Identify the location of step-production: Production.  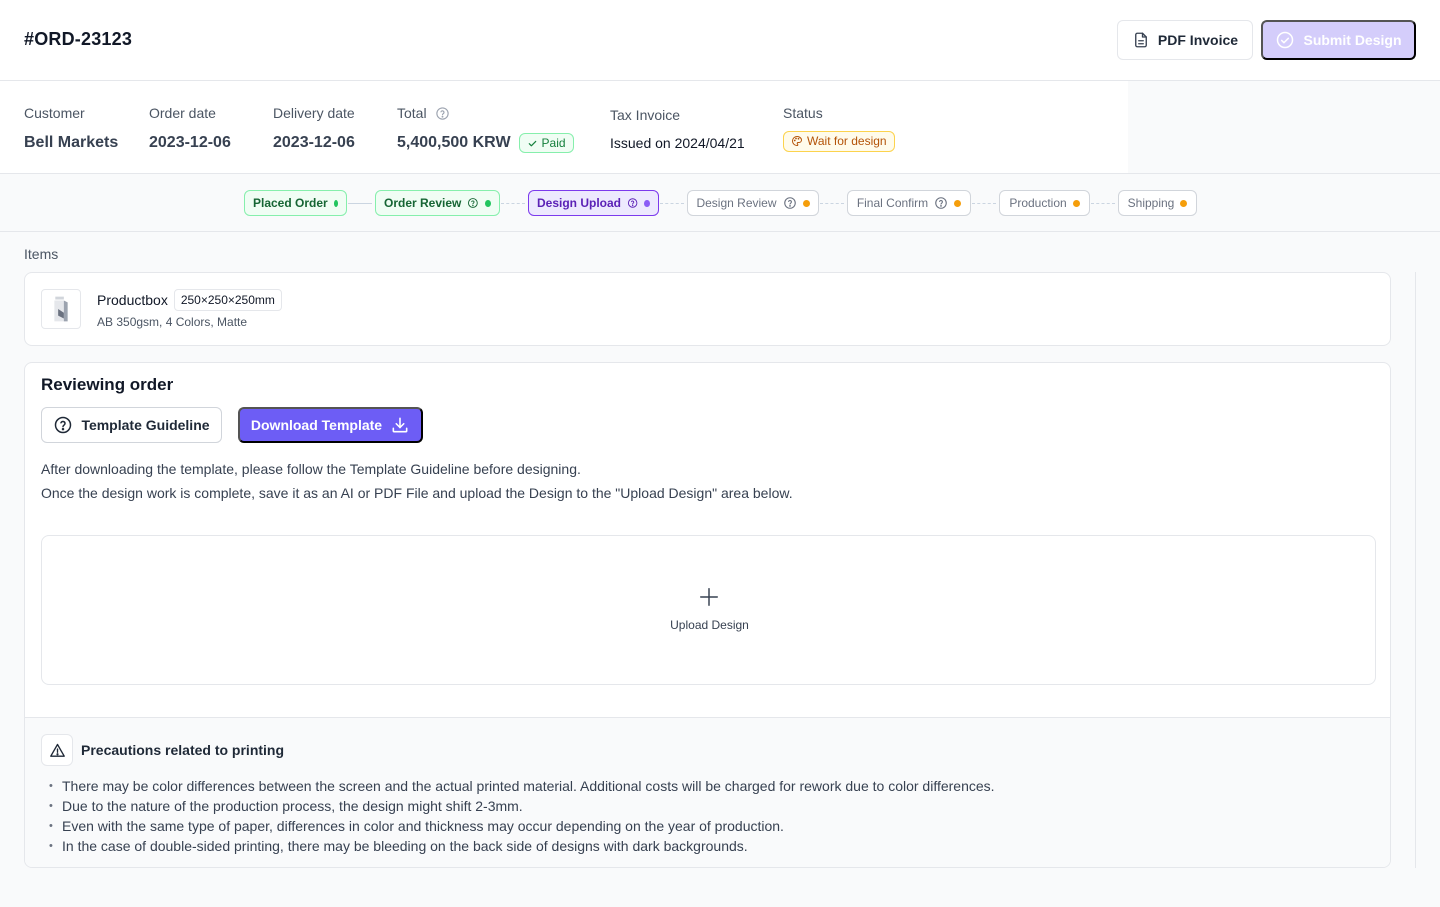
(1044, 203).